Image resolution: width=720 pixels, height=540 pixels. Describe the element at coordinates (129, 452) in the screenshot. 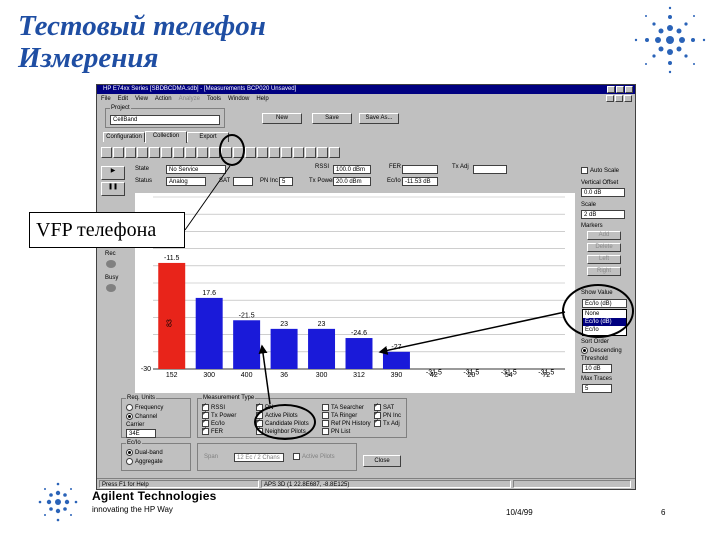

I see `dual-band-radio-dot` at that location.